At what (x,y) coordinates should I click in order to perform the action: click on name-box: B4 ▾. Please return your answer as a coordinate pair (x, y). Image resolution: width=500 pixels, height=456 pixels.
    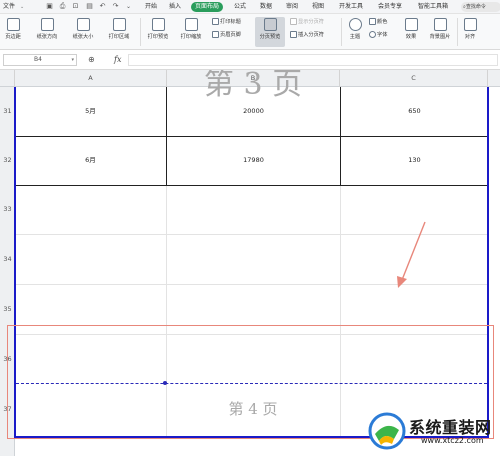
    Looking at the image, I should click on (40, 60).